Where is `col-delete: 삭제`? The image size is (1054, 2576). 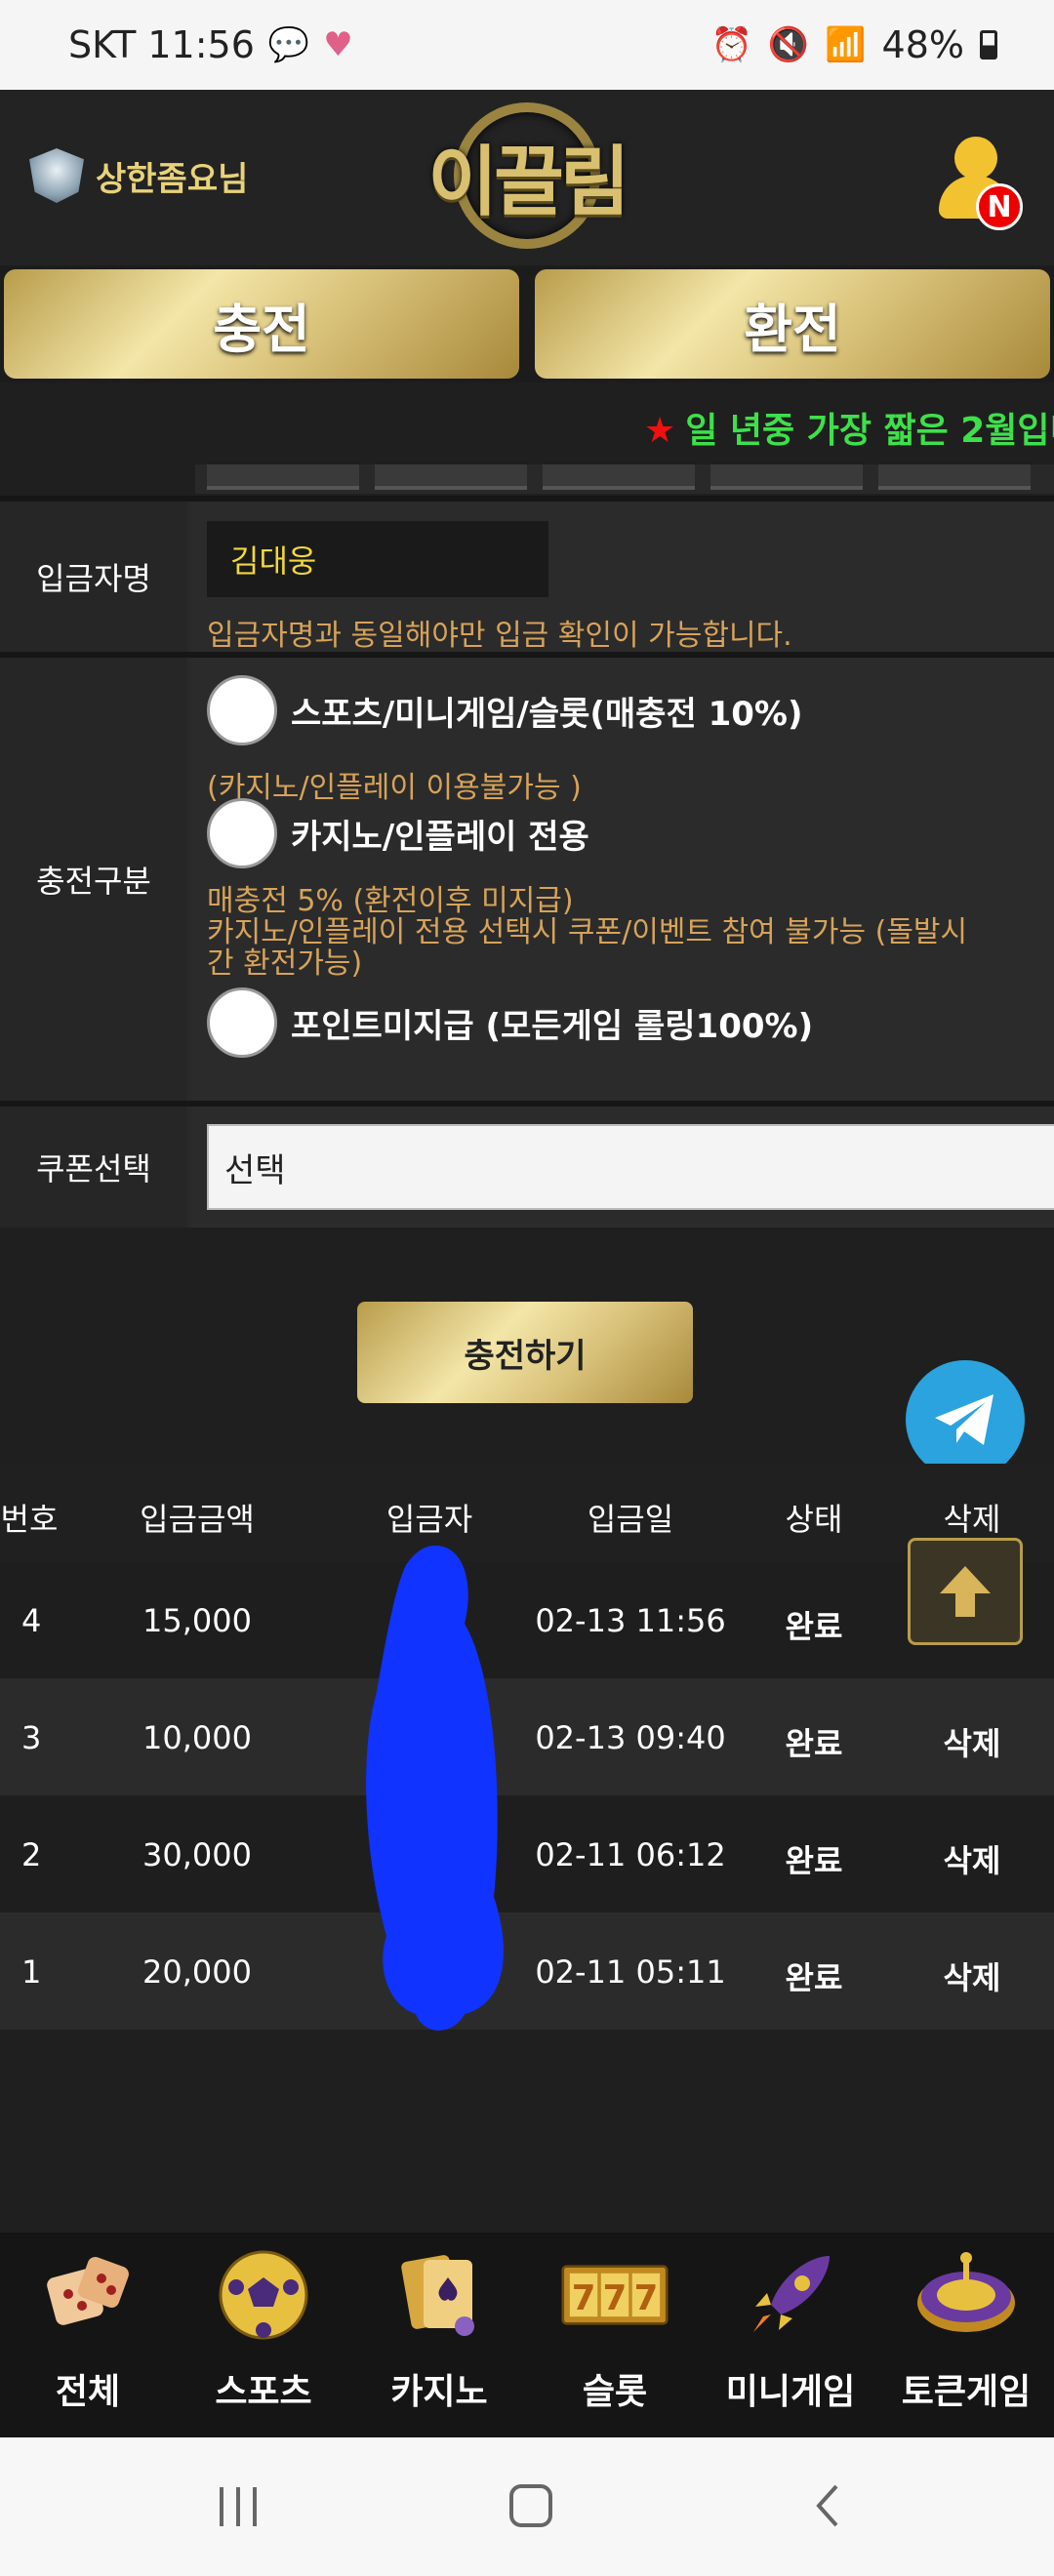 col-delete: 삭제 is located at coordinates (972, 1519).